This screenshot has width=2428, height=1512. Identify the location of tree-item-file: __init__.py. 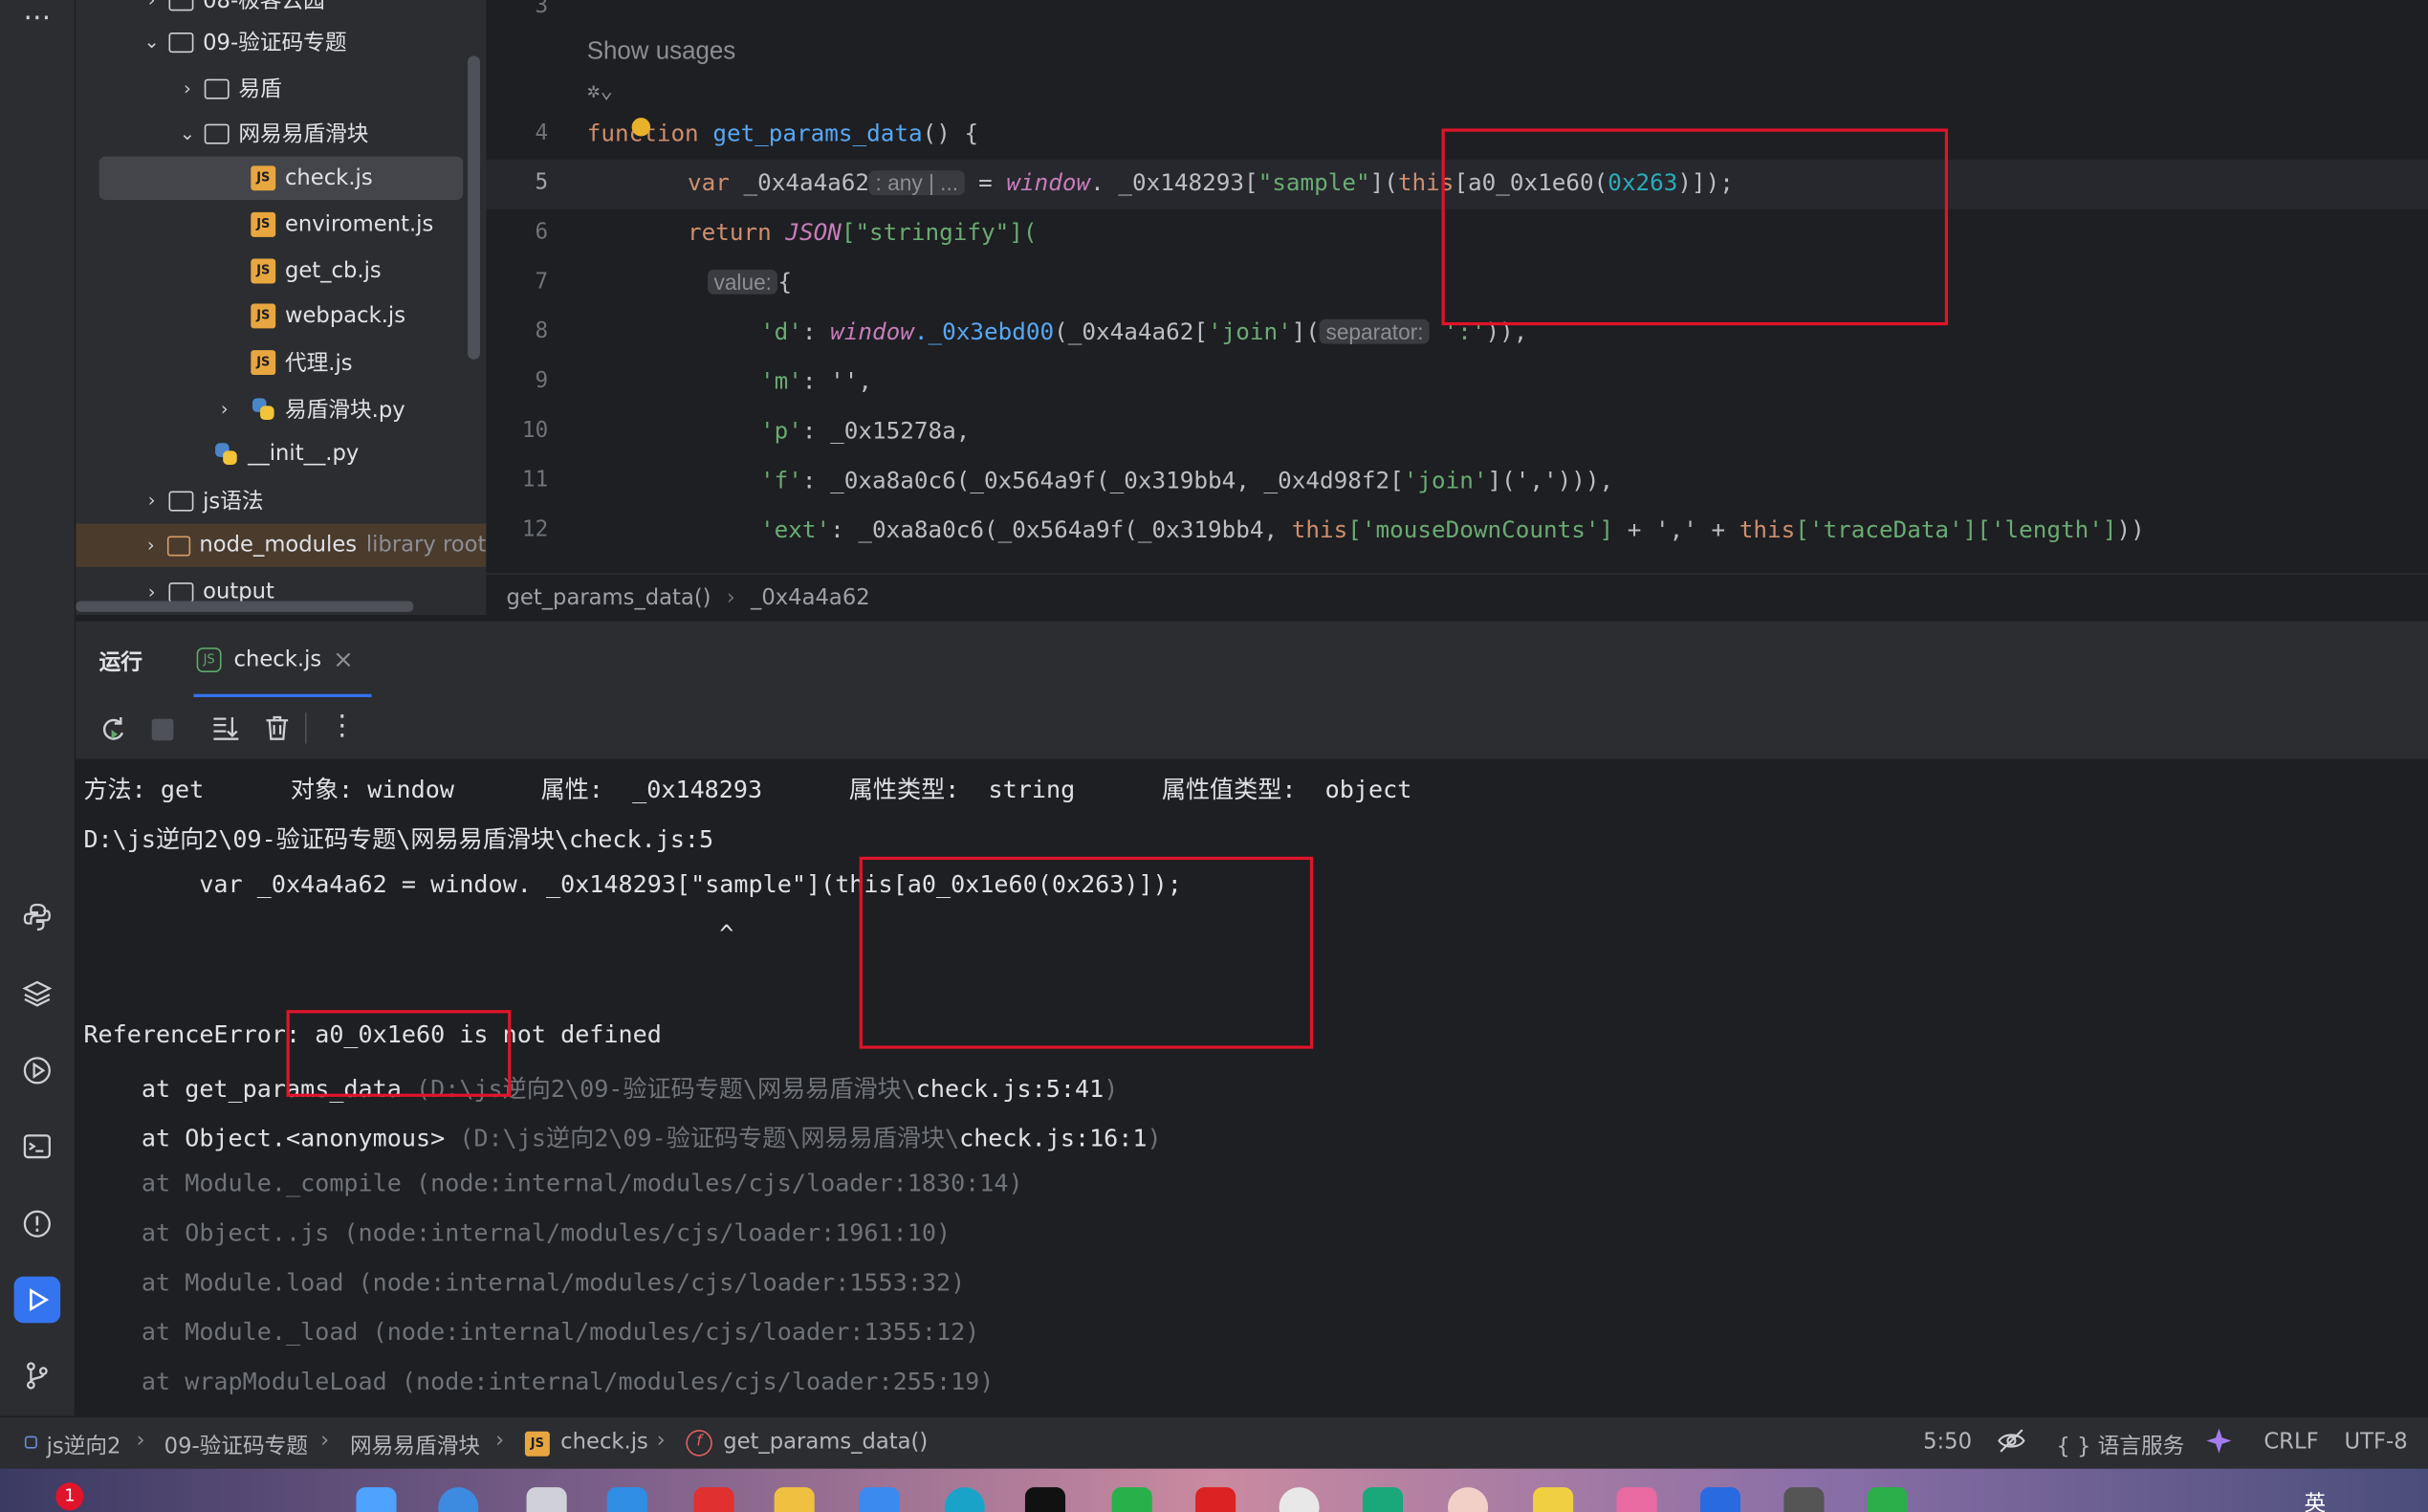
(281, 453).